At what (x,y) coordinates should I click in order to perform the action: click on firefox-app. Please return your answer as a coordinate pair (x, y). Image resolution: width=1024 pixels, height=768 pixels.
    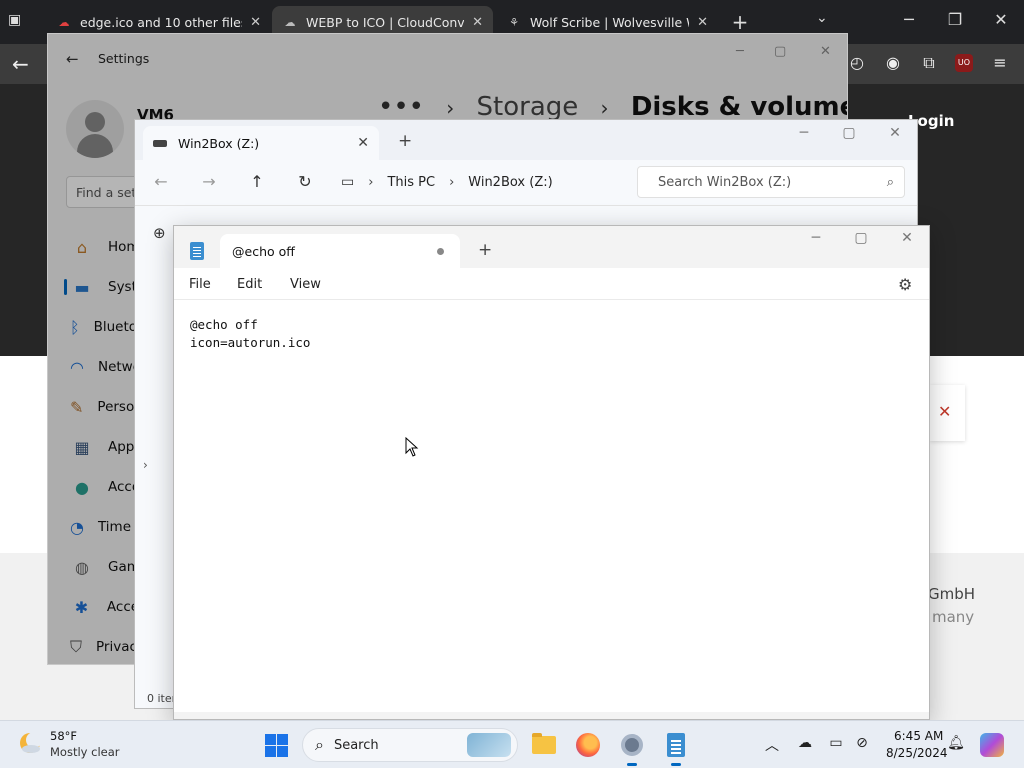
    Looking at the image, I should click on (588, 745).